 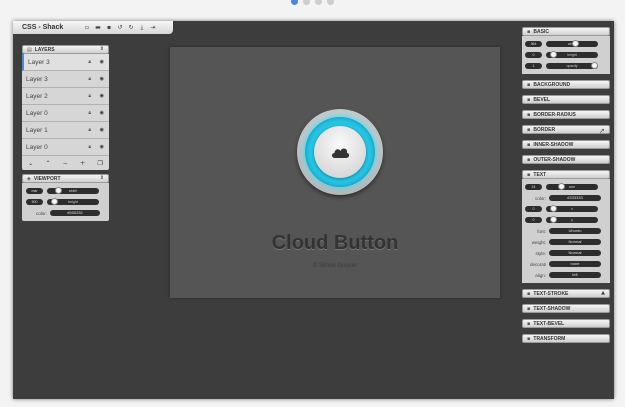 I want to click on text-y-label: y, so click(x=572, y=220).